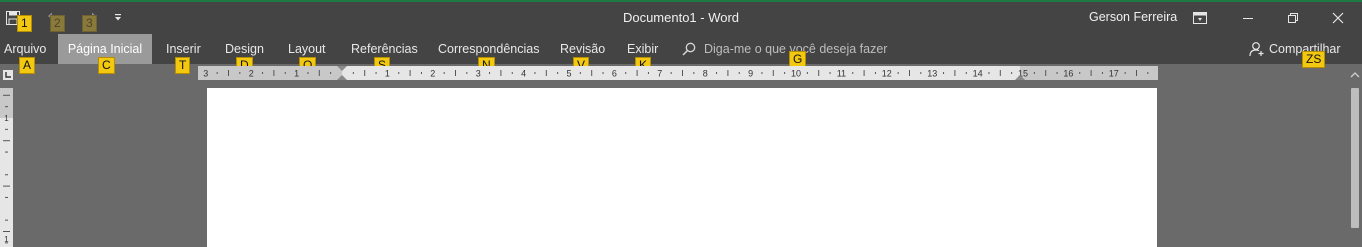  I want to click on keytip-arquivo: A, so click(27, 65).